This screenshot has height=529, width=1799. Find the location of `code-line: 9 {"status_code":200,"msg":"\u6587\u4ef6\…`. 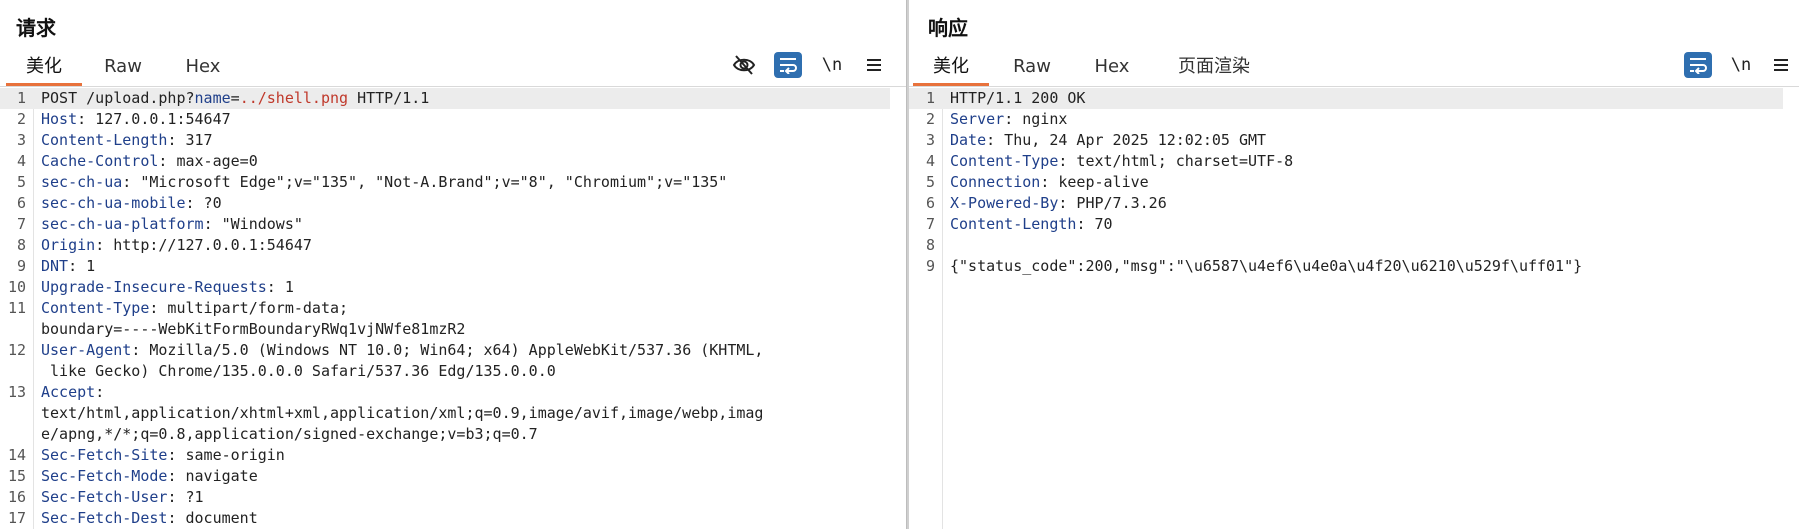

code-line: 9 {"status_code":200,"msg":"\u6587\u4ef6\… is located at coordinates (1346, 266).